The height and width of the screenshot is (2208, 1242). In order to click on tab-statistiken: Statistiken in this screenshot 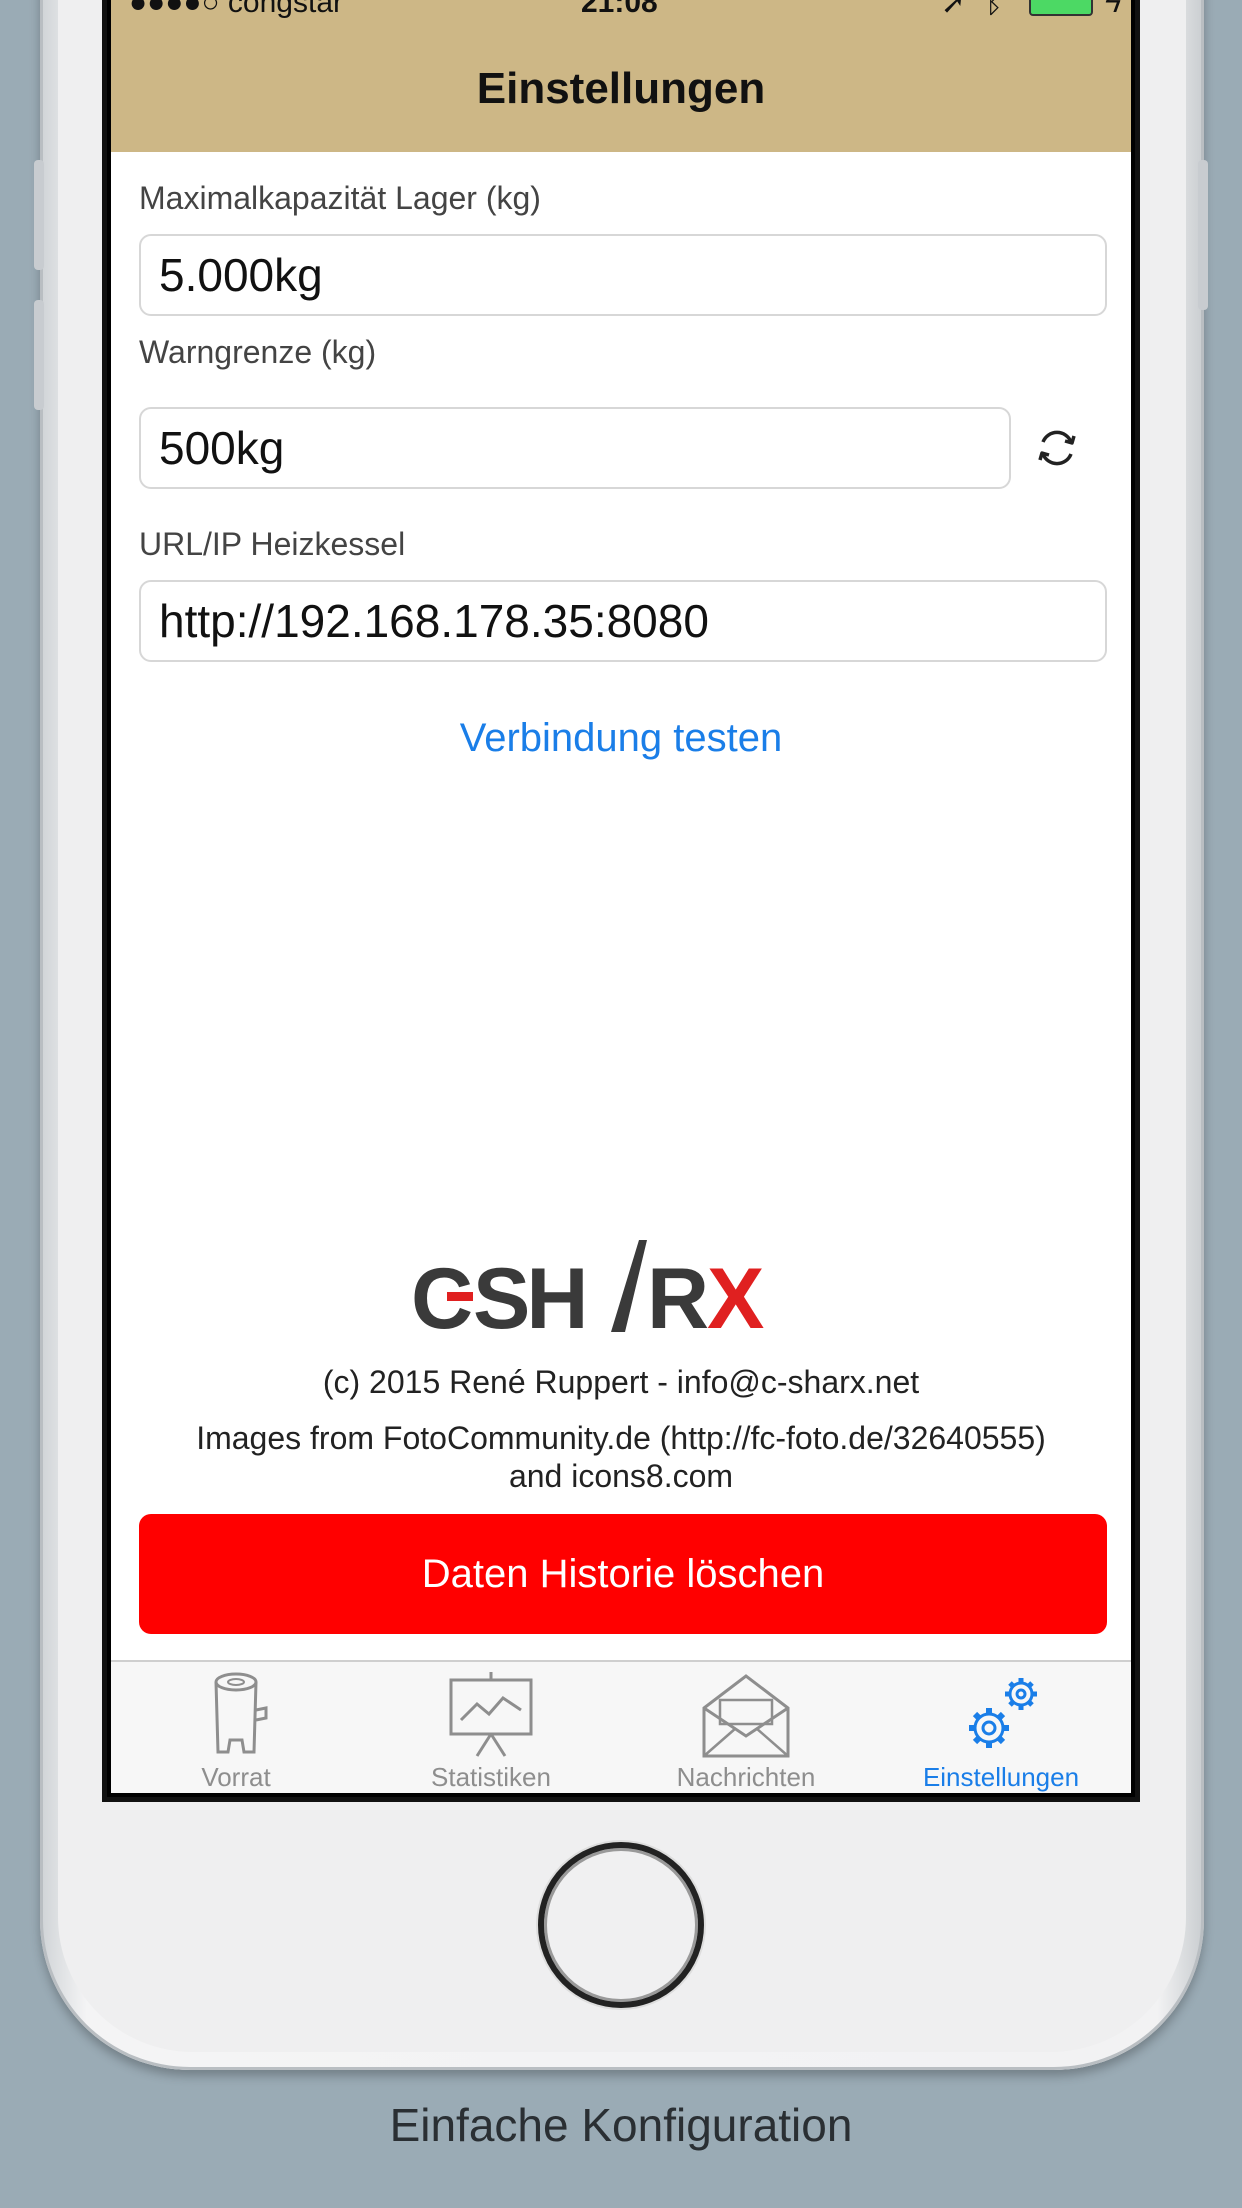, I will do `click(491, 1727)`.